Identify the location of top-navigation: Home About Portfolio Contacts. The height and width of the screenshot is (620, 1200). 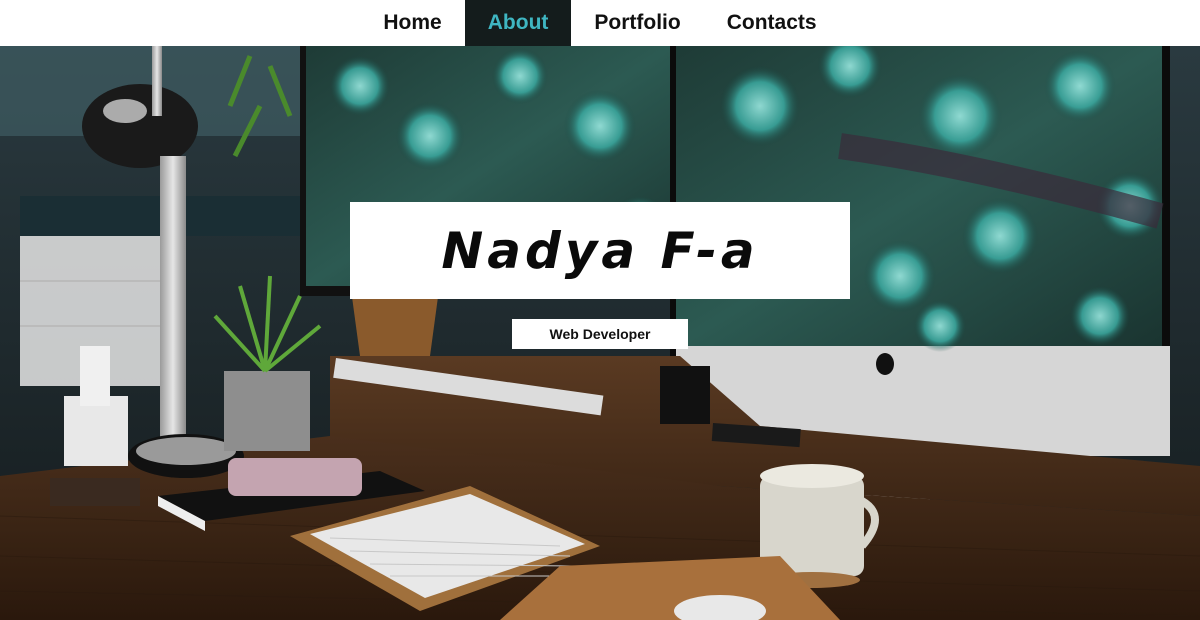
(600, 23).